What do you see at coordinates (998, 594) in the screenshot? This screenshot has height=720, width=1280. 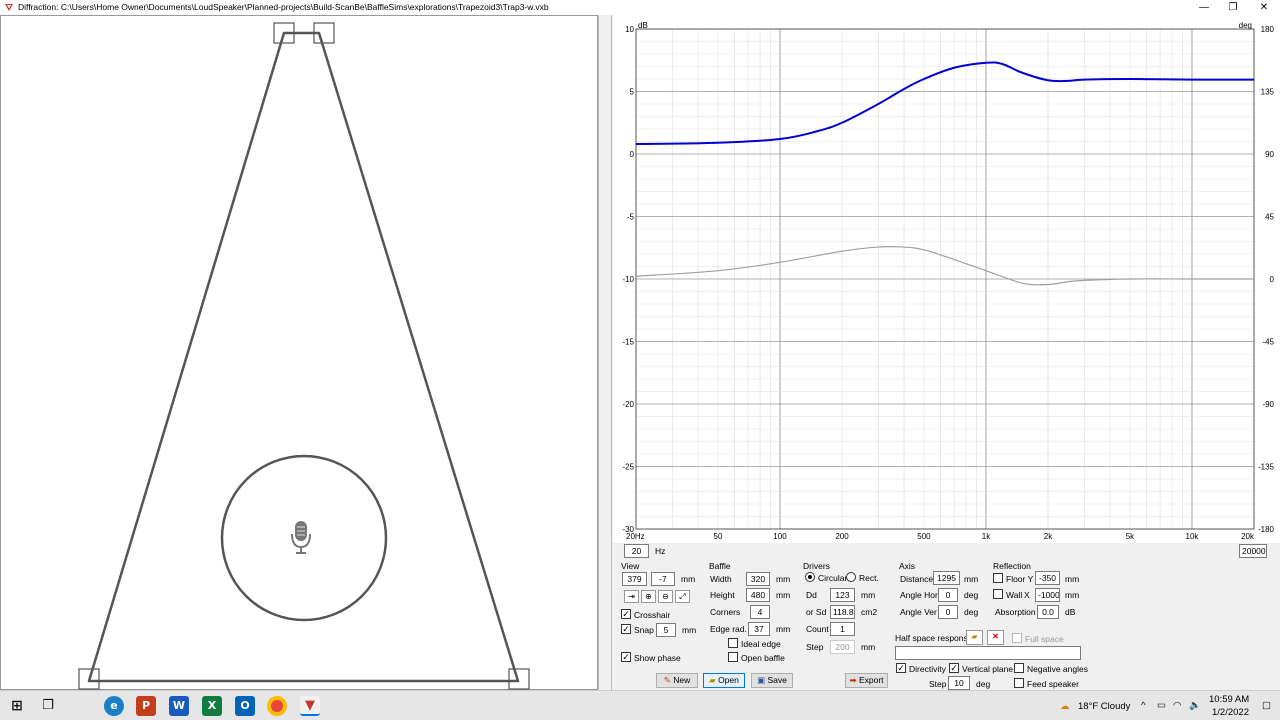 I see `wall-checkbox` at bounding box center [998, 594].